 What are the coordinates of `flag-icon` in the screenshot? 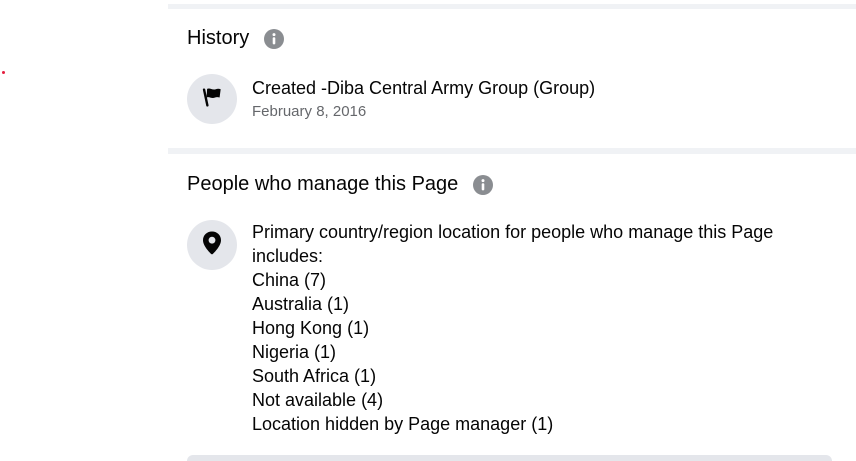 It's located at (212, 99).